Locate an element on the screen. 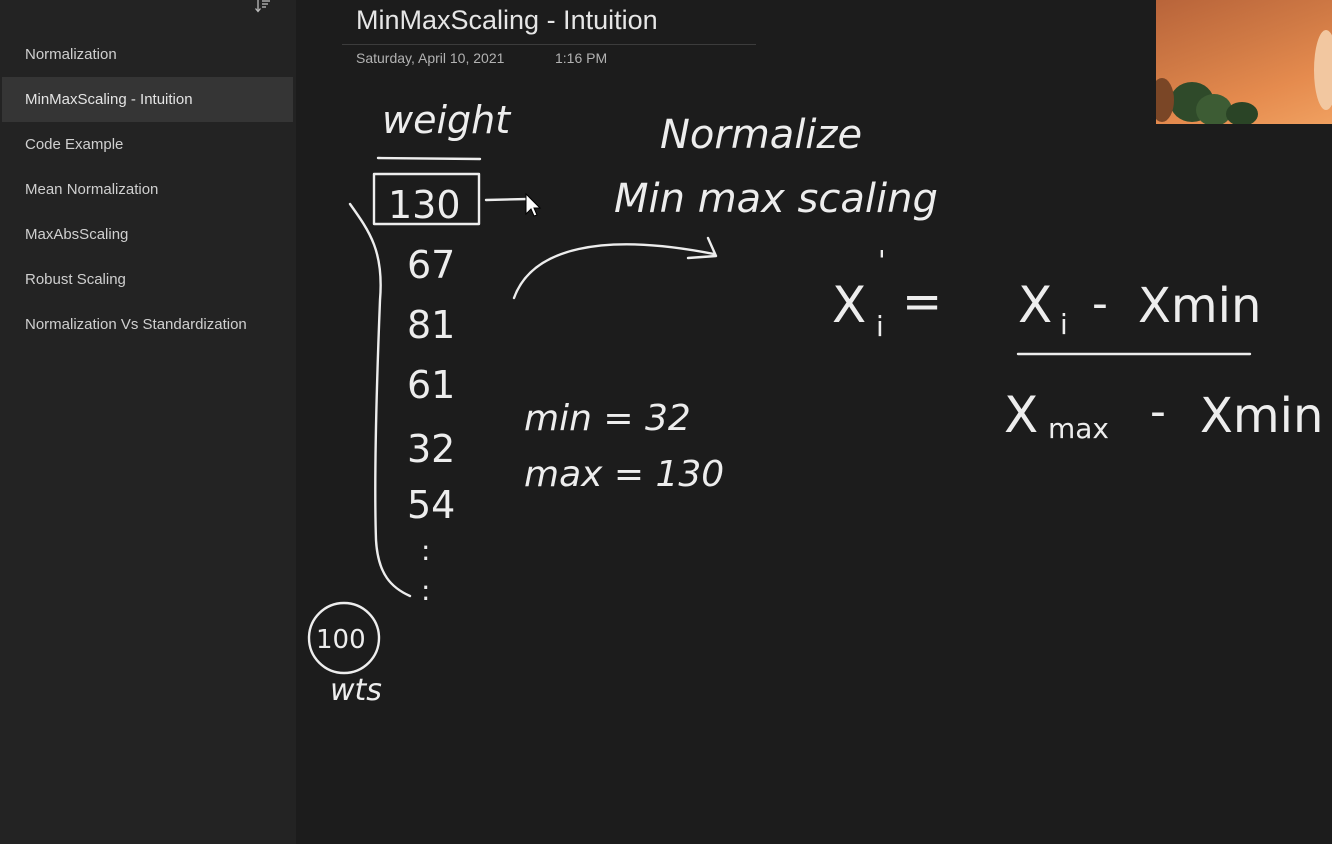  ink-heading-normalize: Normalize is located at coordinates (761, 135).